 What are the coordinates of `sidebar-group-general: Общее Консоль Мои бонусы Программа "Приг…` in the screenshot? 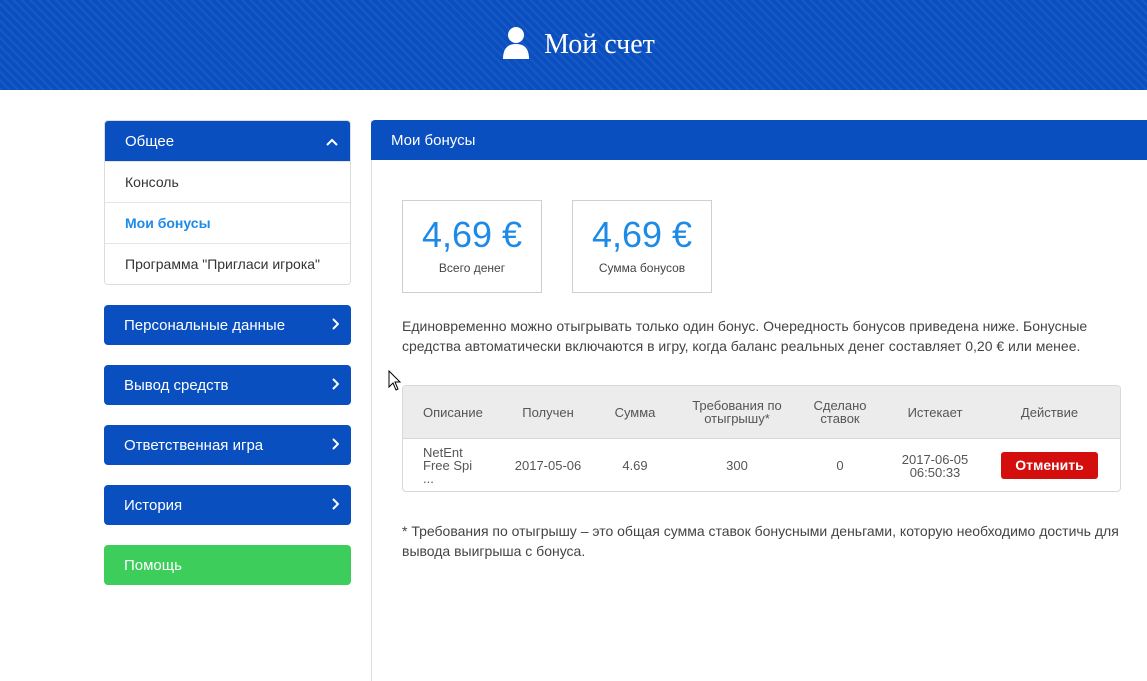 It's located at (227, 202).